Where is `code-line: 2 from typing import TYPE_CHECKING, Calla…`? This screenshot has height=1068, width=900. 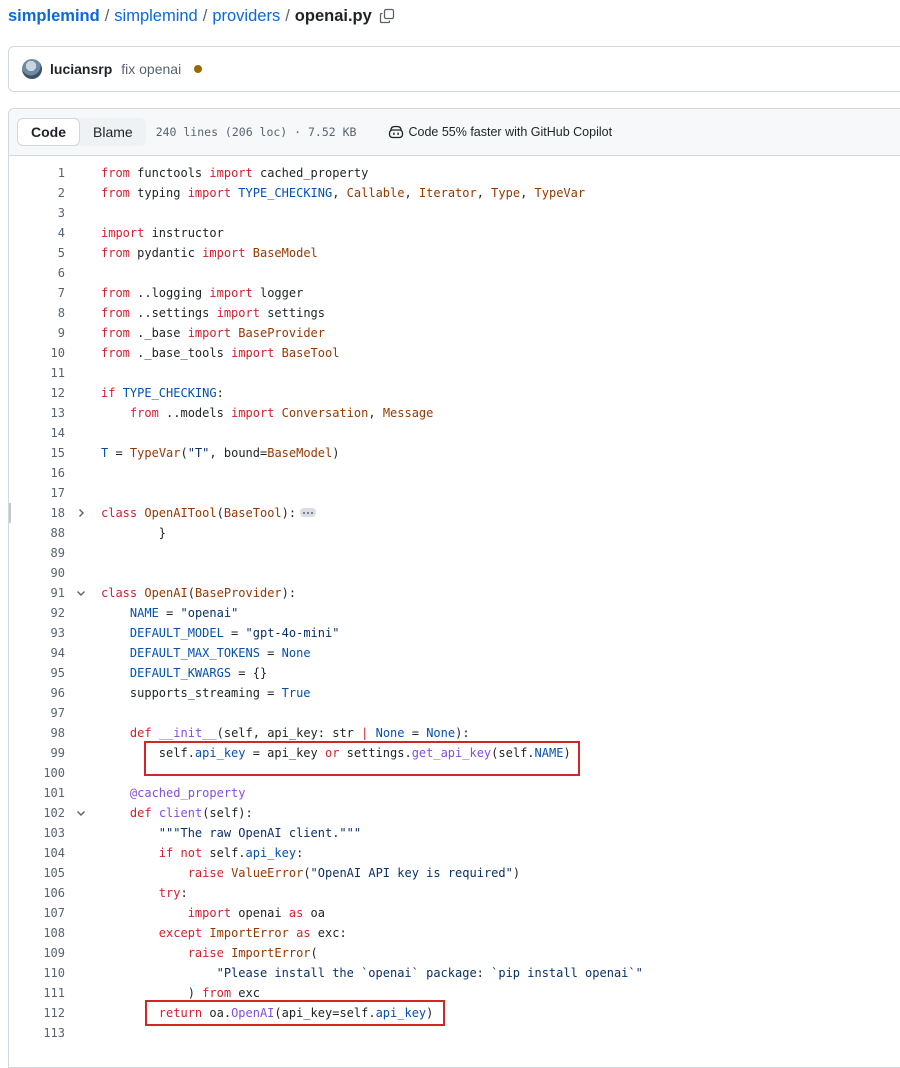 code-line: 2 from typing import TYPE_CHECKING, Calla… is located at coordinates (454, 193).